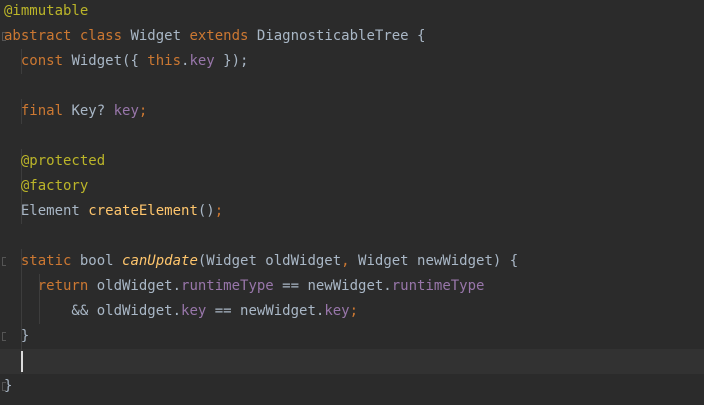  I want to click on code-line: @factory, so click(352, 186).